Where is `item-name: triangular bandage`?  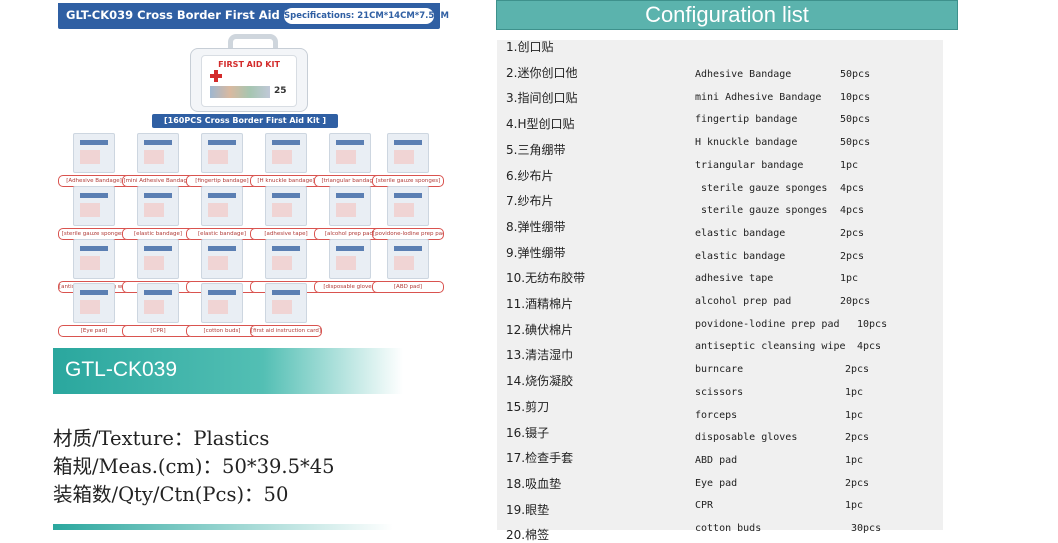 item-name: triangular bandage is located at coordinates (749, 165).